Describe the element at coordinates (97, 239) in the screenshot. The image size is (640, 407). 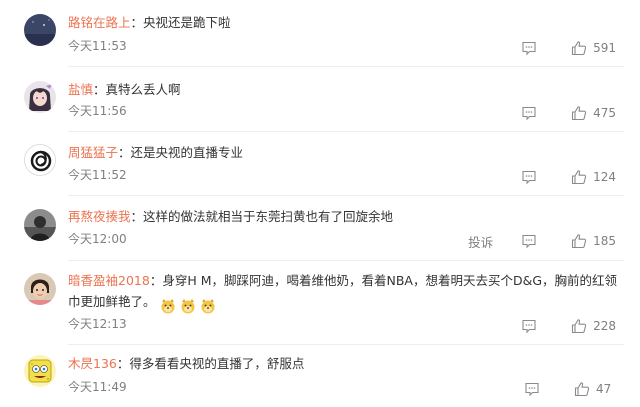
I see `comment-time: 今天12:00` at that location.